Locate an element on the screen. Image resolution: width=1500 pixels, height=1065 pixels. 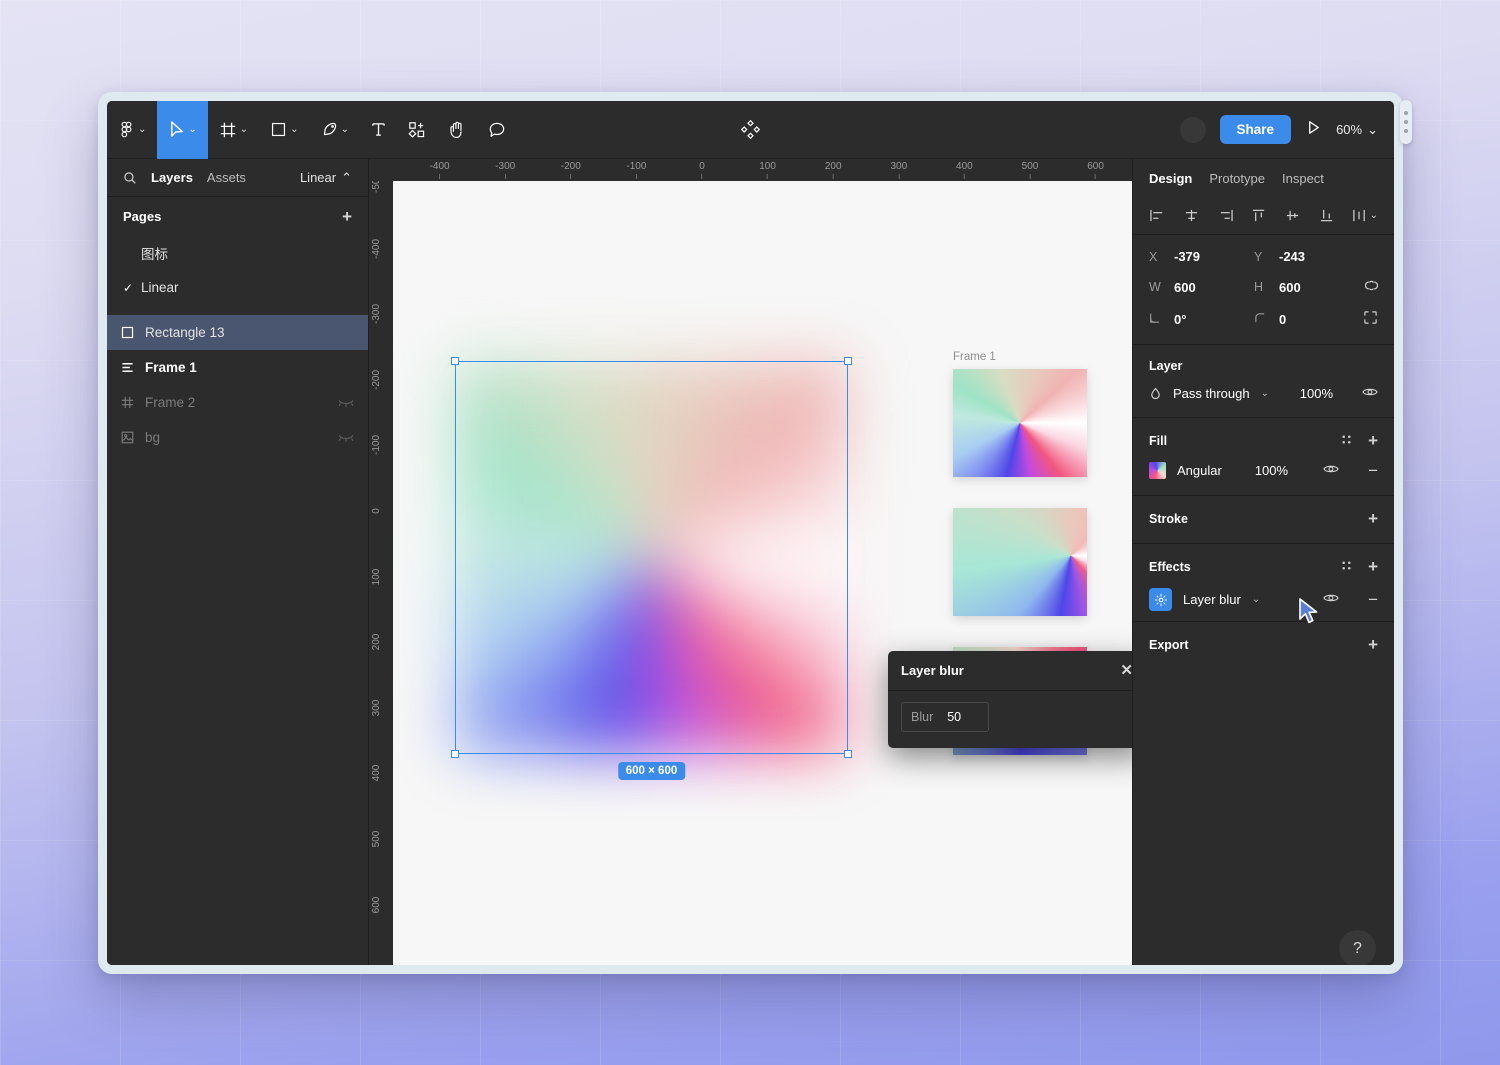
width-field: W 600 is located at coordinates (1201, 287).